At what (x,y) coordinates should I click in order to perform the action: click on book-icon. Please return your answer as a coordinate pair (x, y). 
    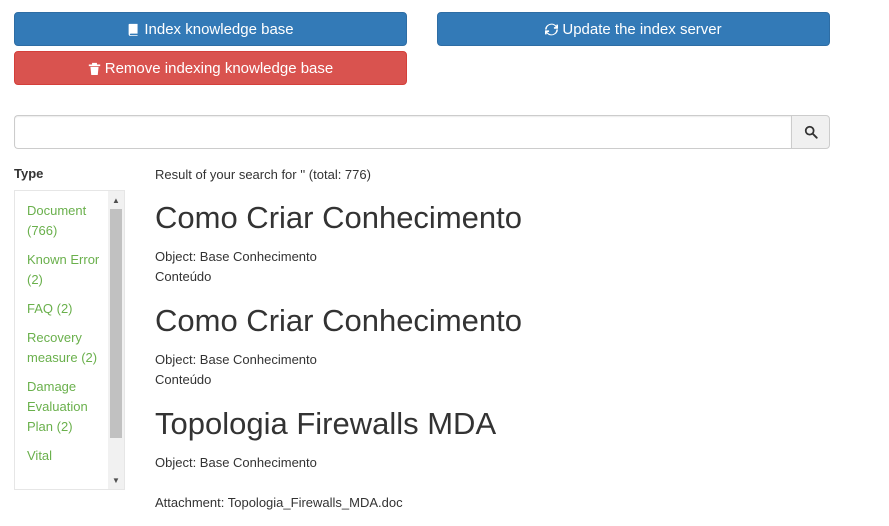
    Looking at the image, I should click on (133, 29).